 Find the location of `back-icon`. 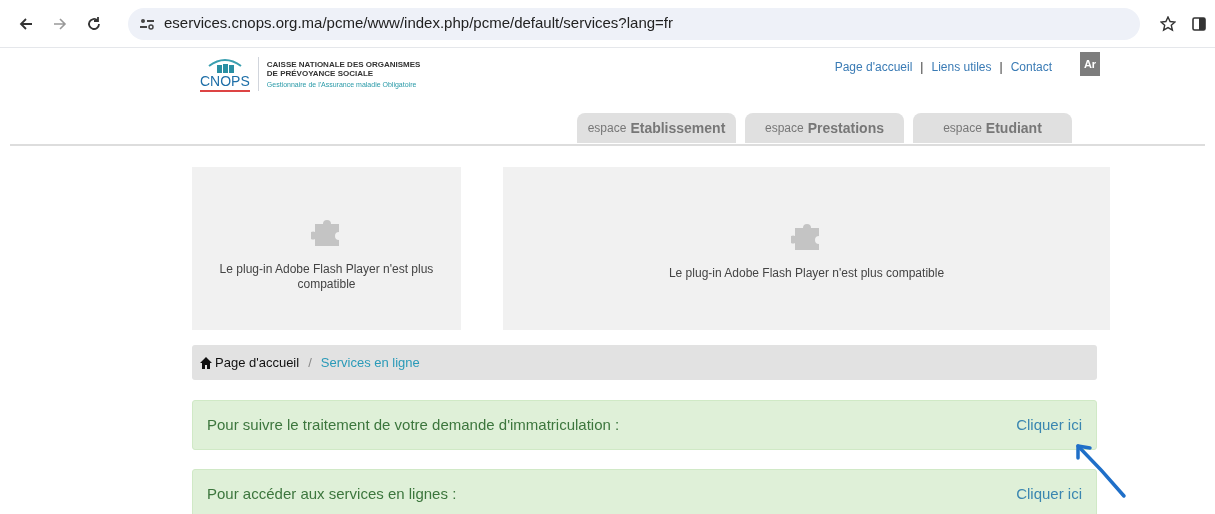

back-icon is located at coordinates (26, 23).